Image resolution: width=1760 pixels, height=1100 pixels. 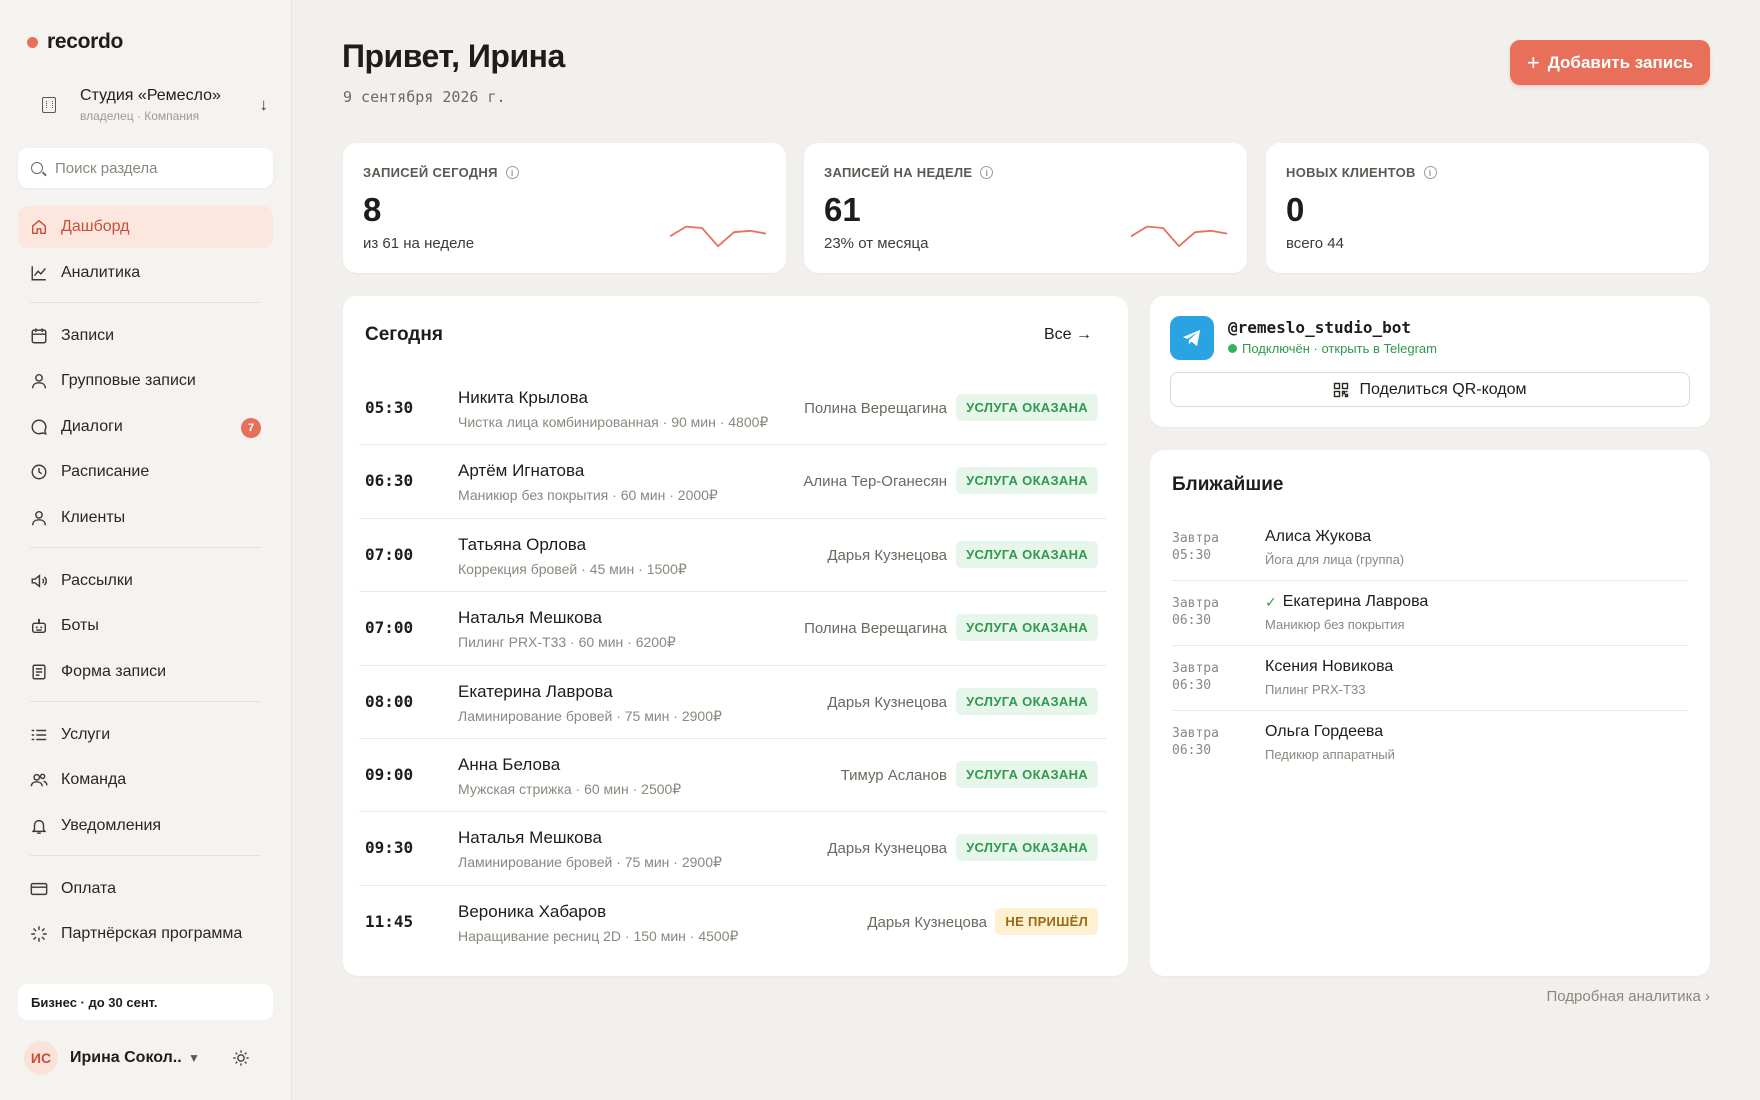 What do you see at coordinates (1324, 731) in the screenshot?
I see `upcoming-client-name: Ольга Гордеева` at bounding box center [1324, 731].